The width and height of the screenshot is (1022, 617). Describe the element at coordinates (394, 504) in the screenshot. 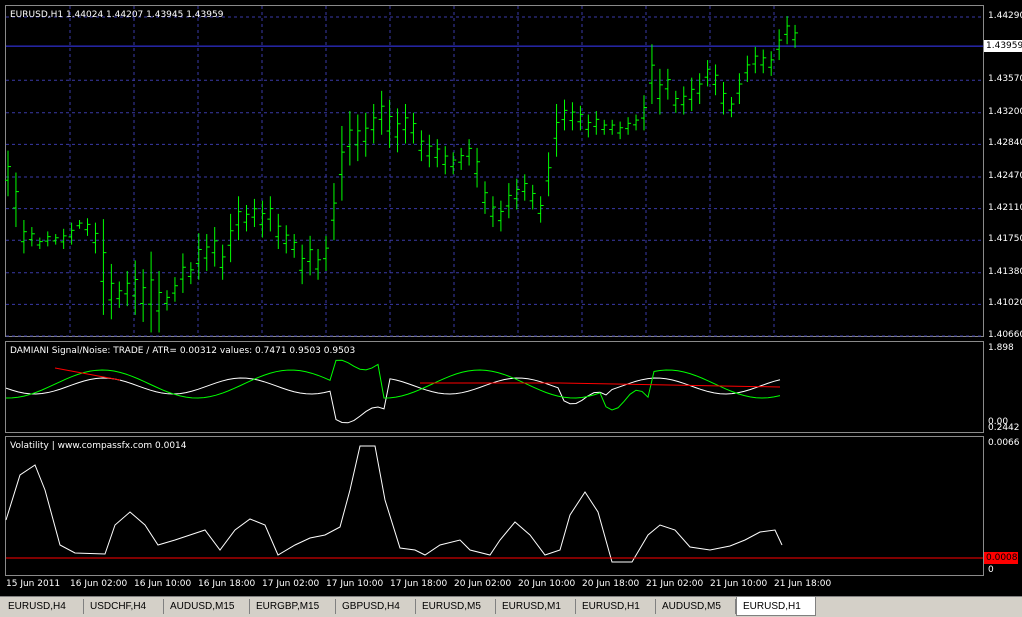

I see `volatility-line` at that location.